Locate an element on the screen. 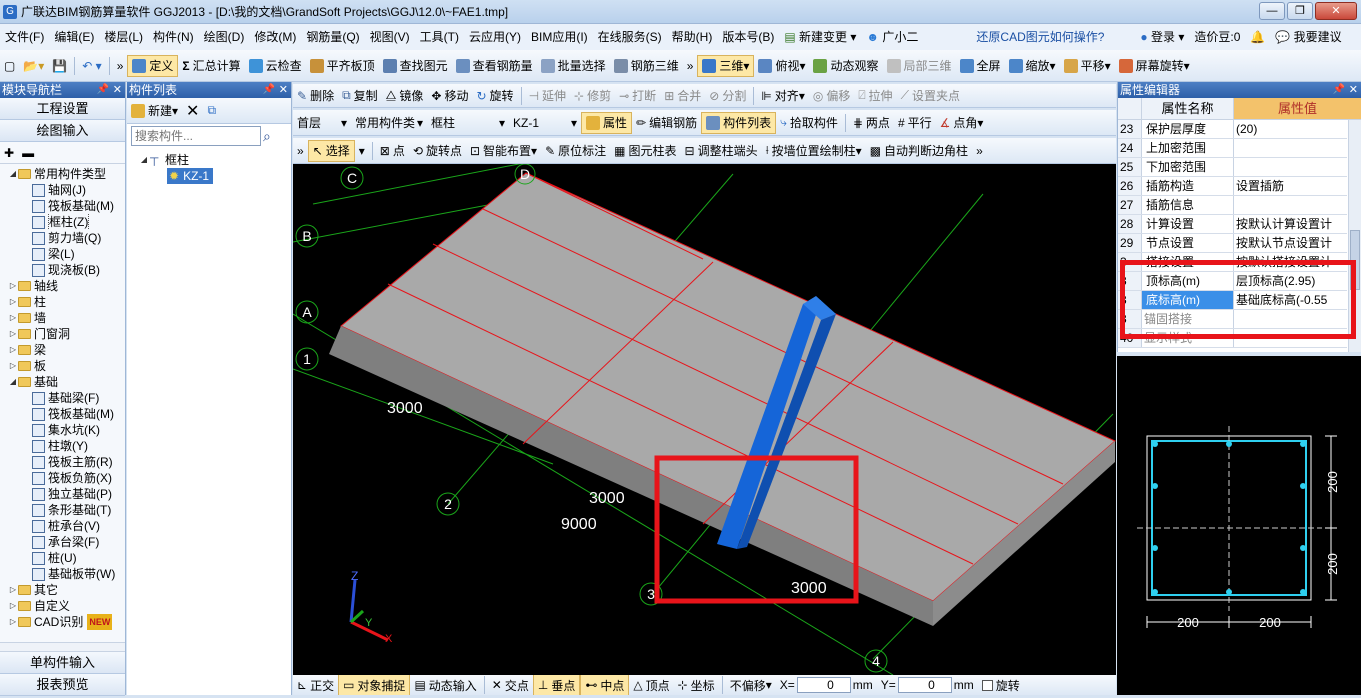 Image resolution: width=1361 pixels, height=698 pixels. nav-tree-item: 基础梁(F) is located at coordinates (64, 398).